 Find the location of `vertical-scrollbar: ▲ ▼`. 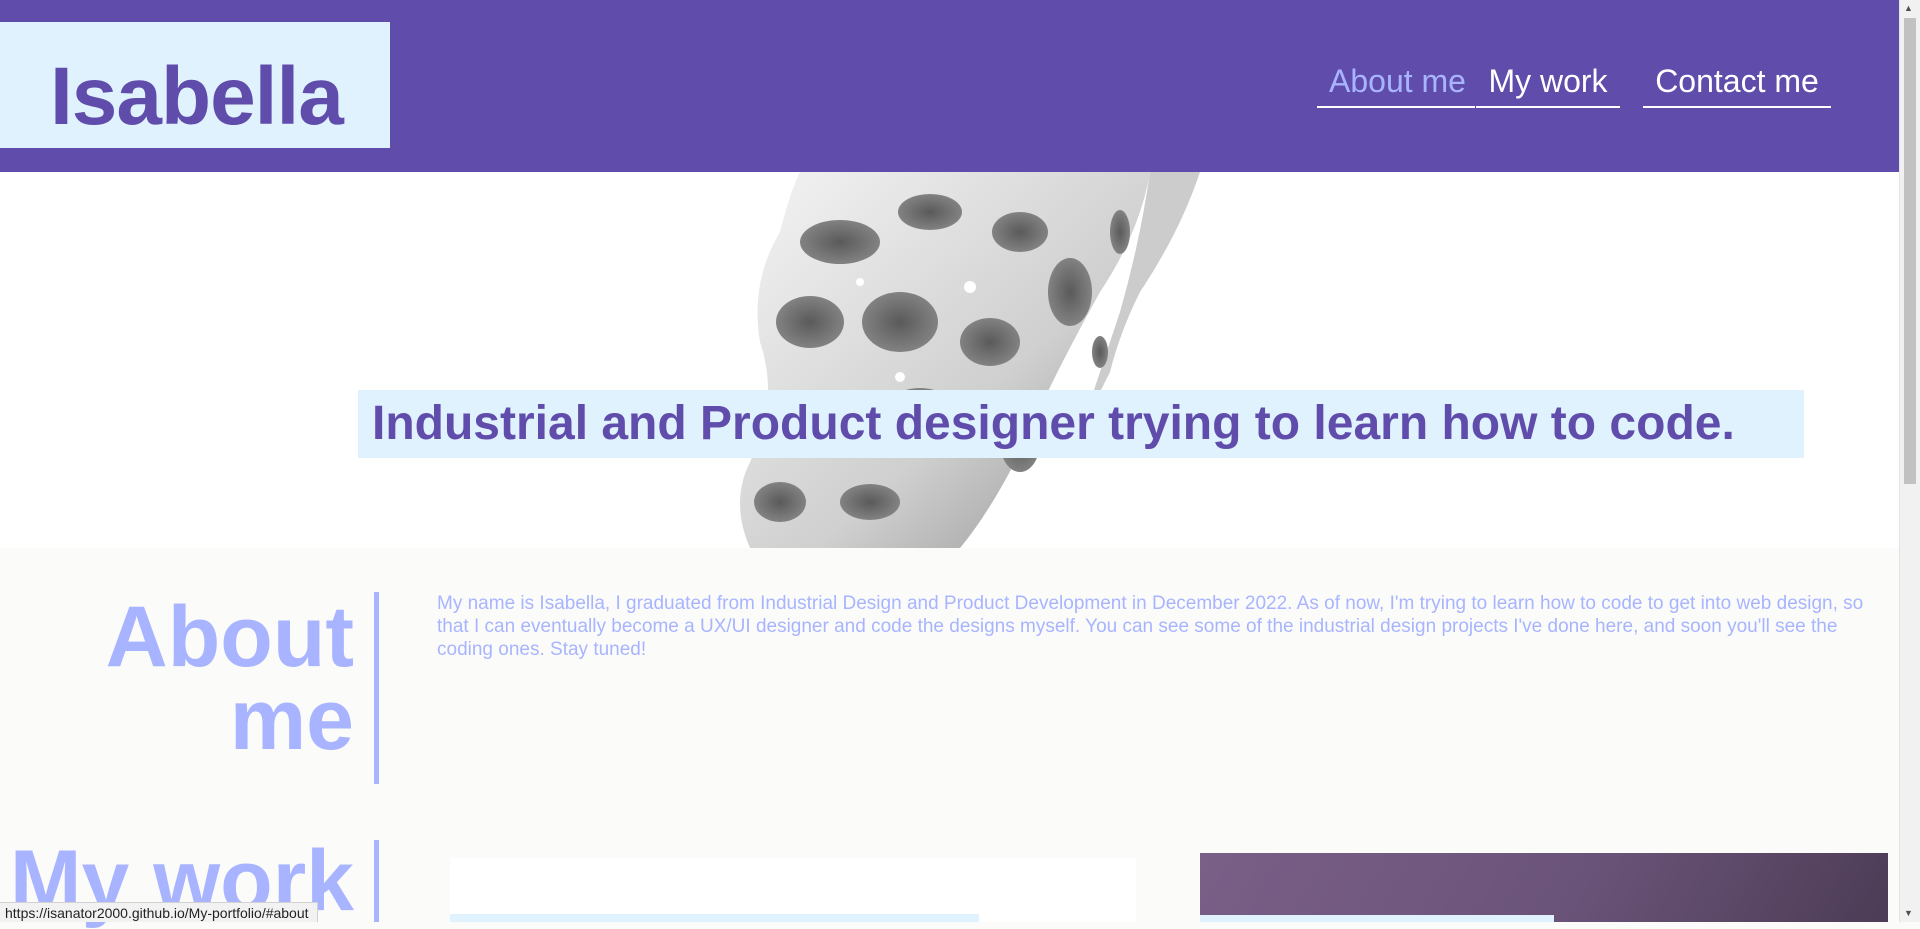

vertical-scrollbar: ▲ ▼ is located at coordinates (1909, 461).